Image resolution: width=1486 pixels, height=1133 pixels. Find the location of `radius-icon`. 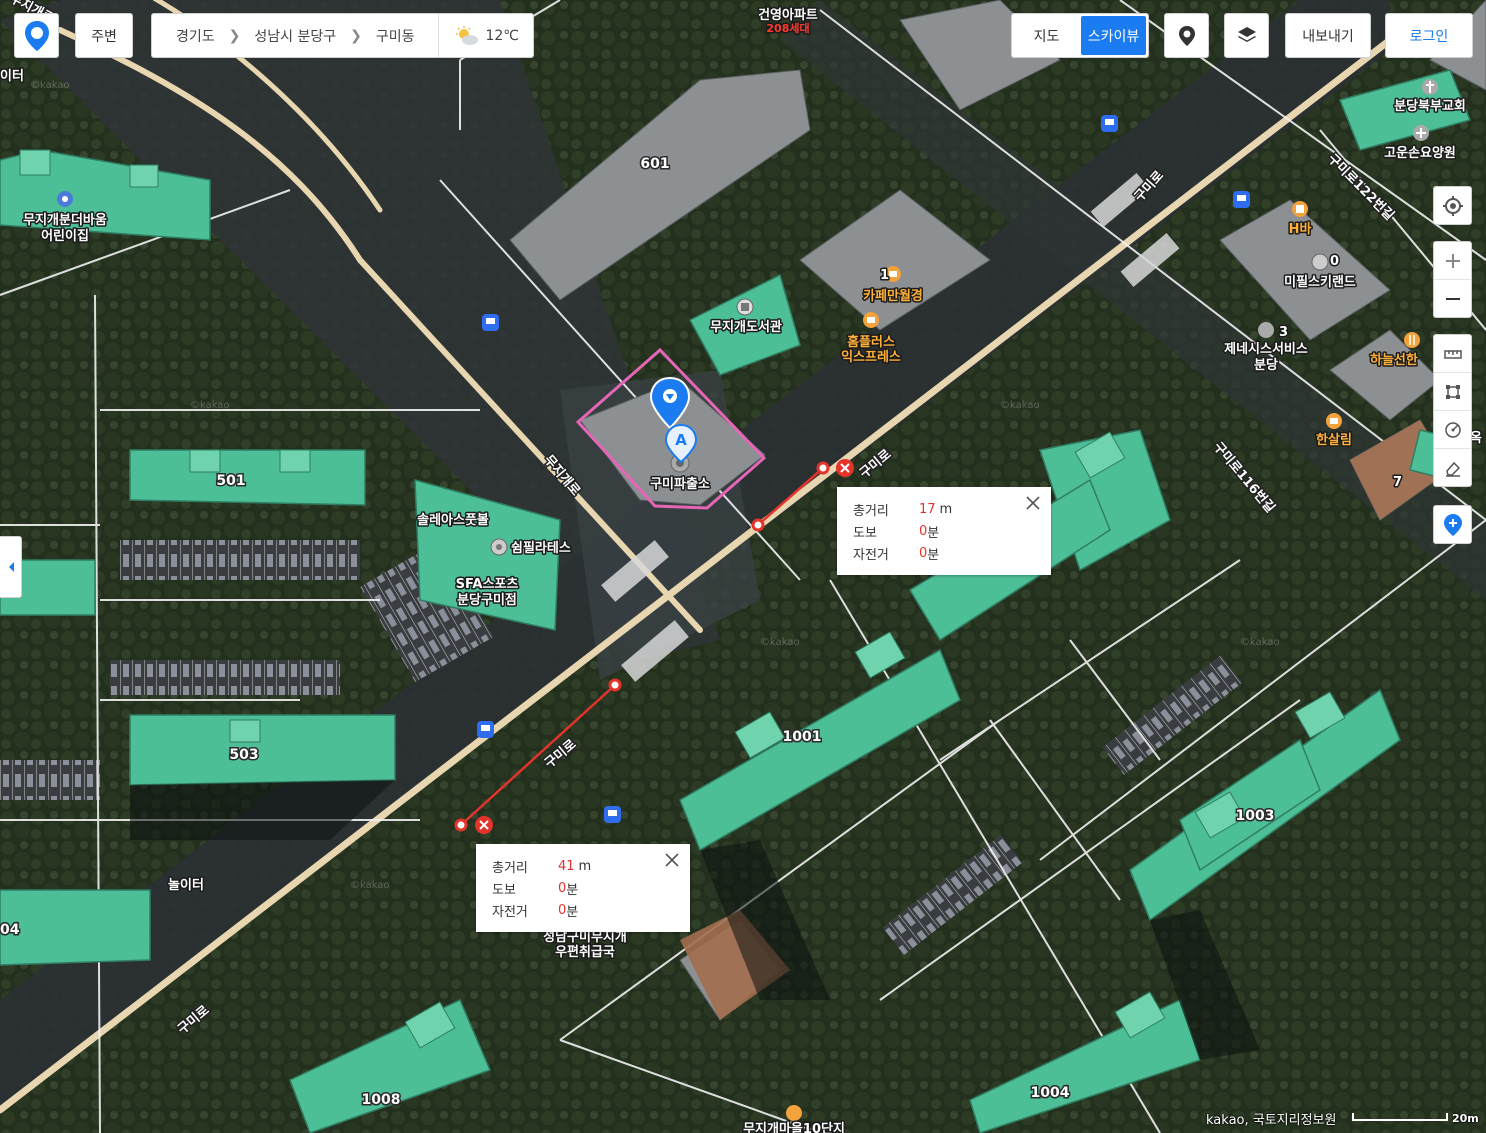

radius-icon is located at coordinates (1452, 429).